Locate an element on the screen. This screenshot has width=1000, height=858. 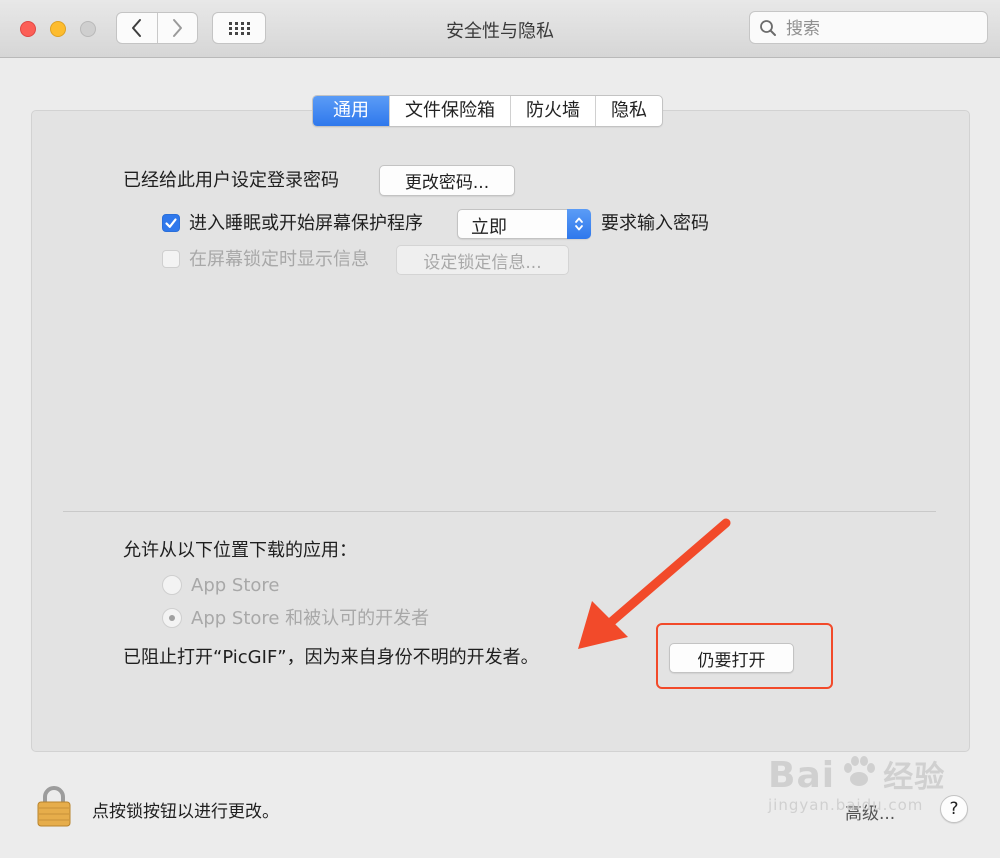
radio-app-store is located at coordinates (172, 585).